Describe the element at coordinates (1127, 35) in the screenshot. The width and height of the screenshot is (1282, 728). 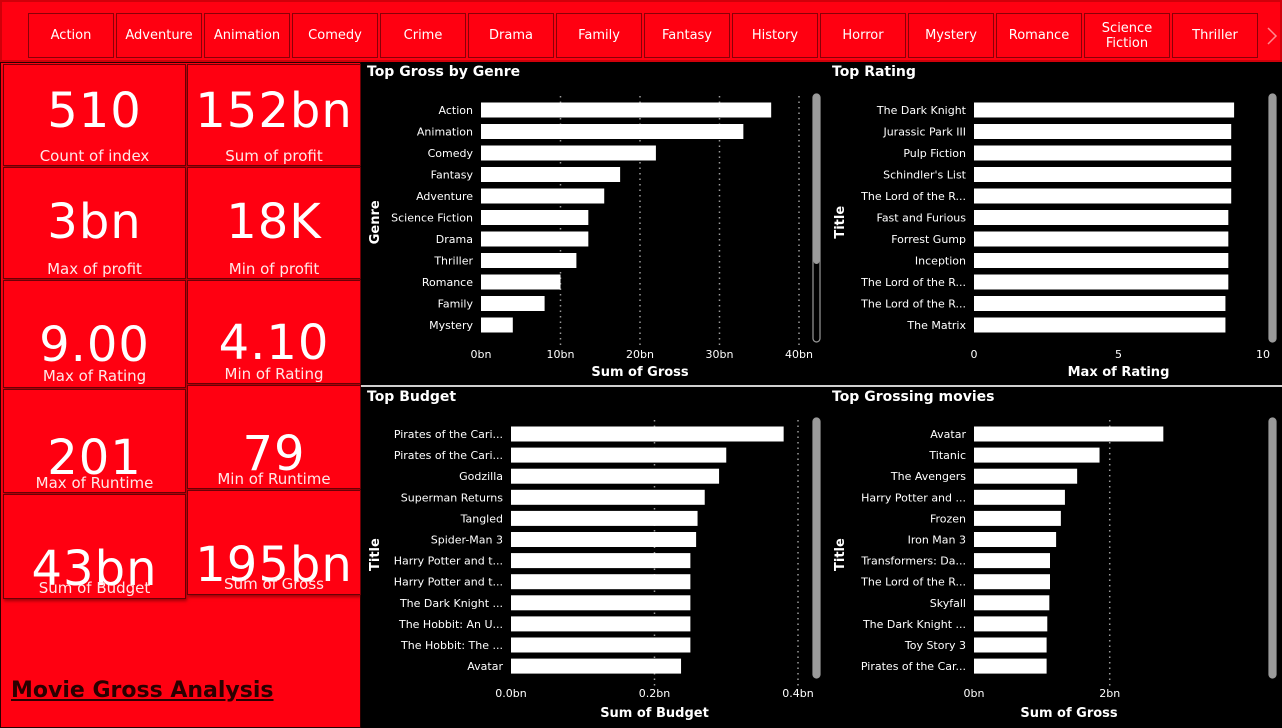
I see `genre-button-science-fiction: Science Fiction` at that location.